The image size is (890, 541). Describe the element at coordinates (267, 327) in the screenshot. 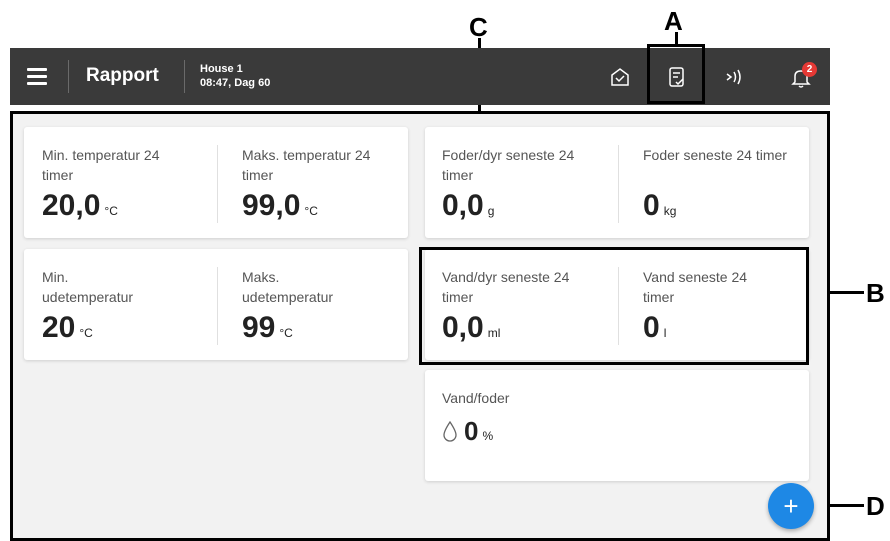

I see `max-outdoor-value: 99 °C` at that location.